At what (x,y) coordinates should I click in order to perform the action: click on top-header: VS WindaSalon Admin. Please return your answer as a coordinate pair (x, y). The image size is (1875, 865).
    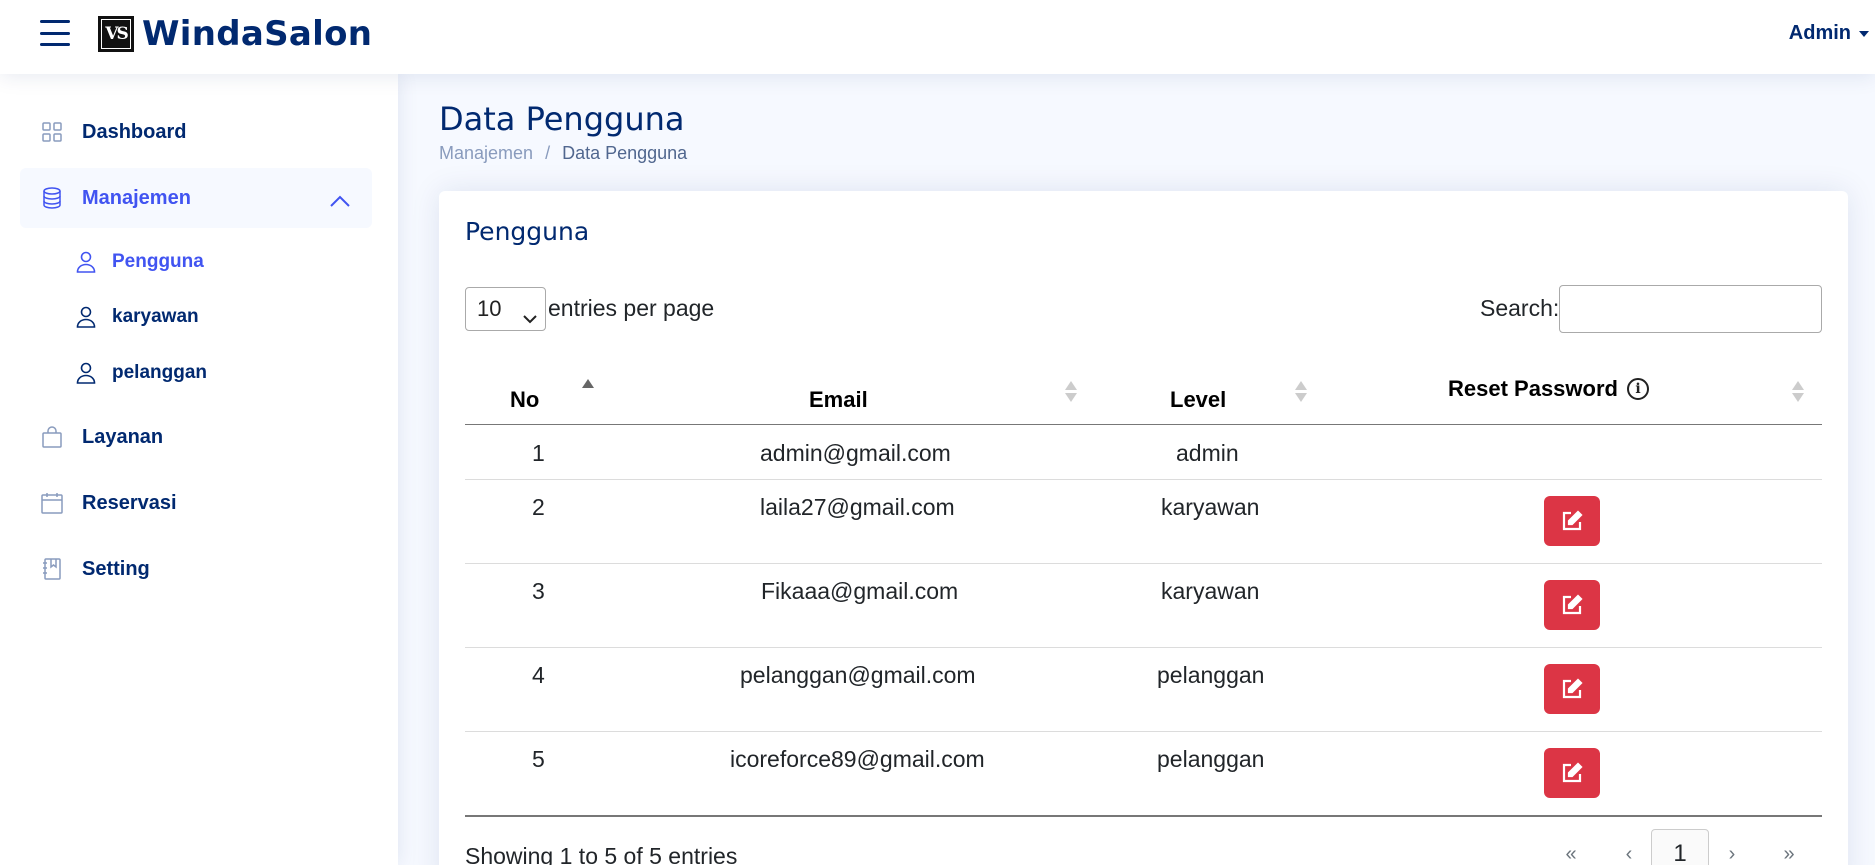
    Looking at the image, I should click on (937, 37).